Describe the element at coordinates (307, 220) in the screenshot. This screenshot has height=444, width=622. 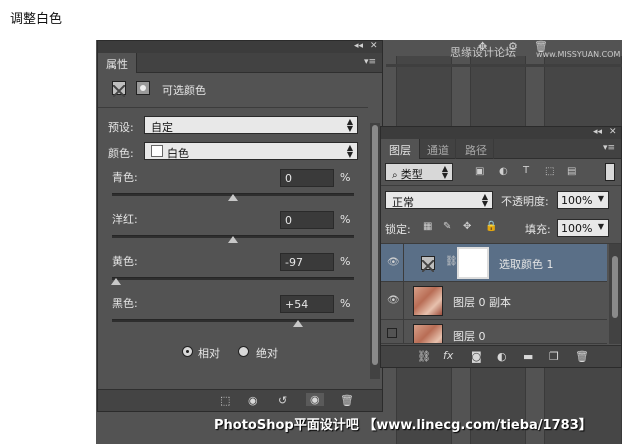
I see `magenta-value-input: 0` at that location.